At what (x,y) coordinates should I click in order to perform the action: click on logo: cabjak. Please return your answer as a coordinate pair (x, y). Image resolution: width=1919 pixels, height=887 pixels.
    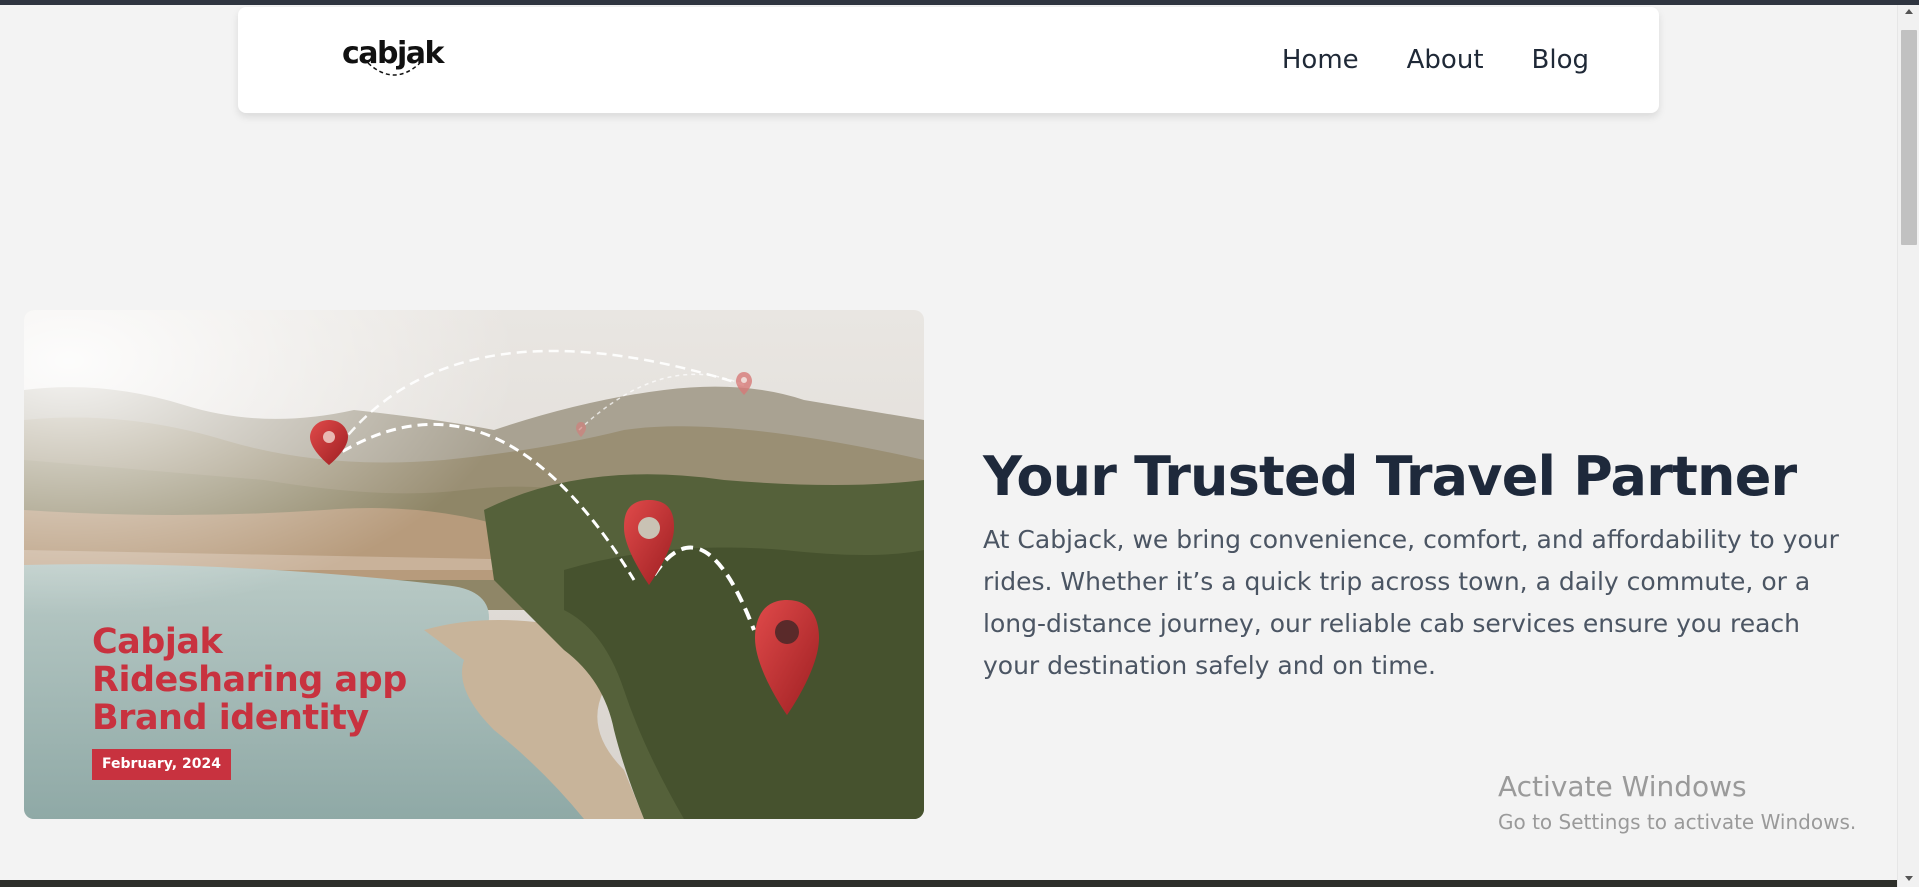
    Looking at the image, I should click on (397, 65).